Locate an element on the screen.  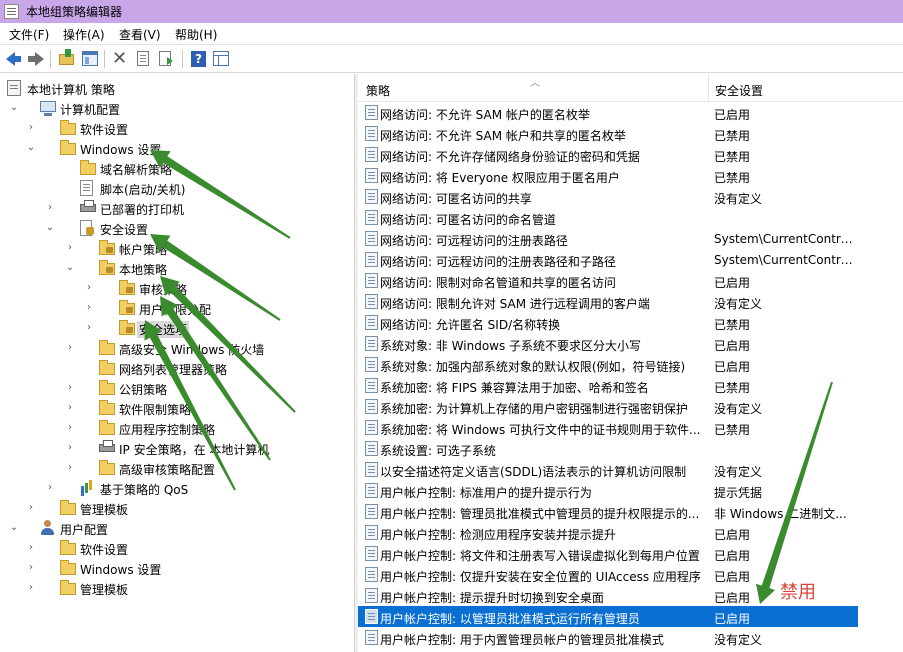
policy-row: 系统加密: 将 FIPS 兼容算法用于加密、哈希和签名 已禁用 is located at coordinates (608, 385).